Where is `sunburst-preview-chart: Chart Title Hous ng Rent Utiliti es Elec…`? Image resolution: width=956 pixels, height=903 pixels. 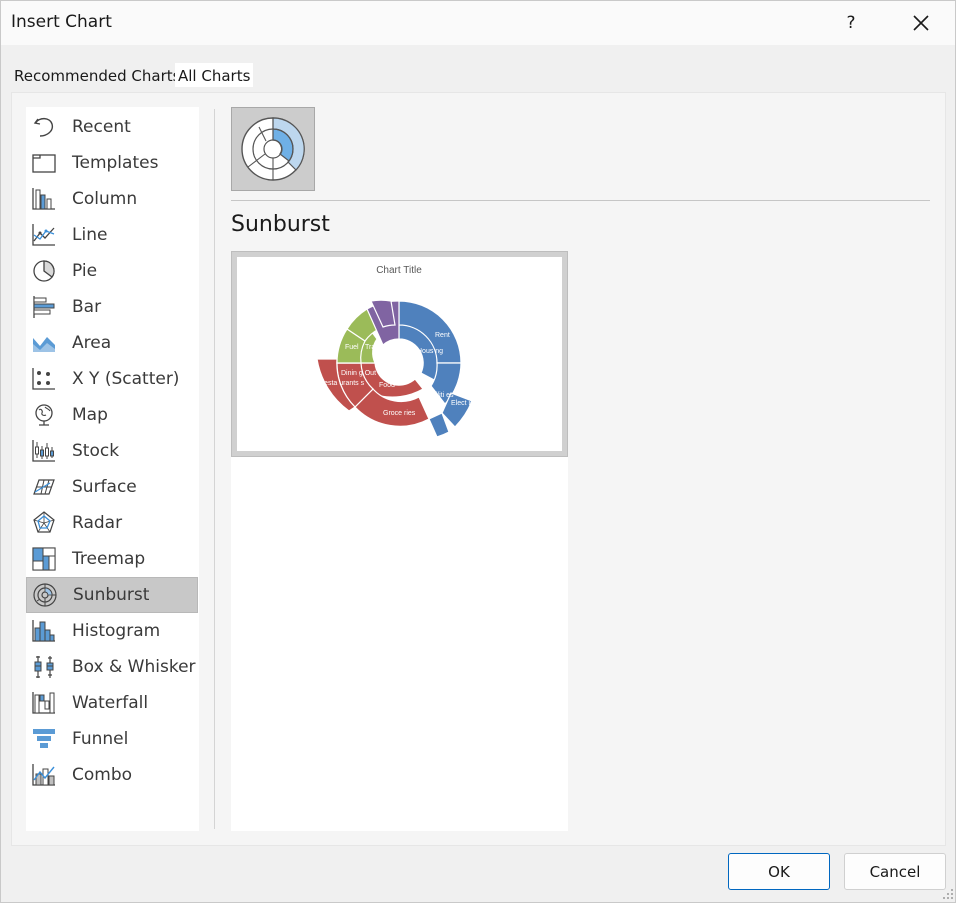
sunburst-preview-chart: Chart Title Hous ng Rent Utiliti es Elec… is located at coordinates (398, 351).